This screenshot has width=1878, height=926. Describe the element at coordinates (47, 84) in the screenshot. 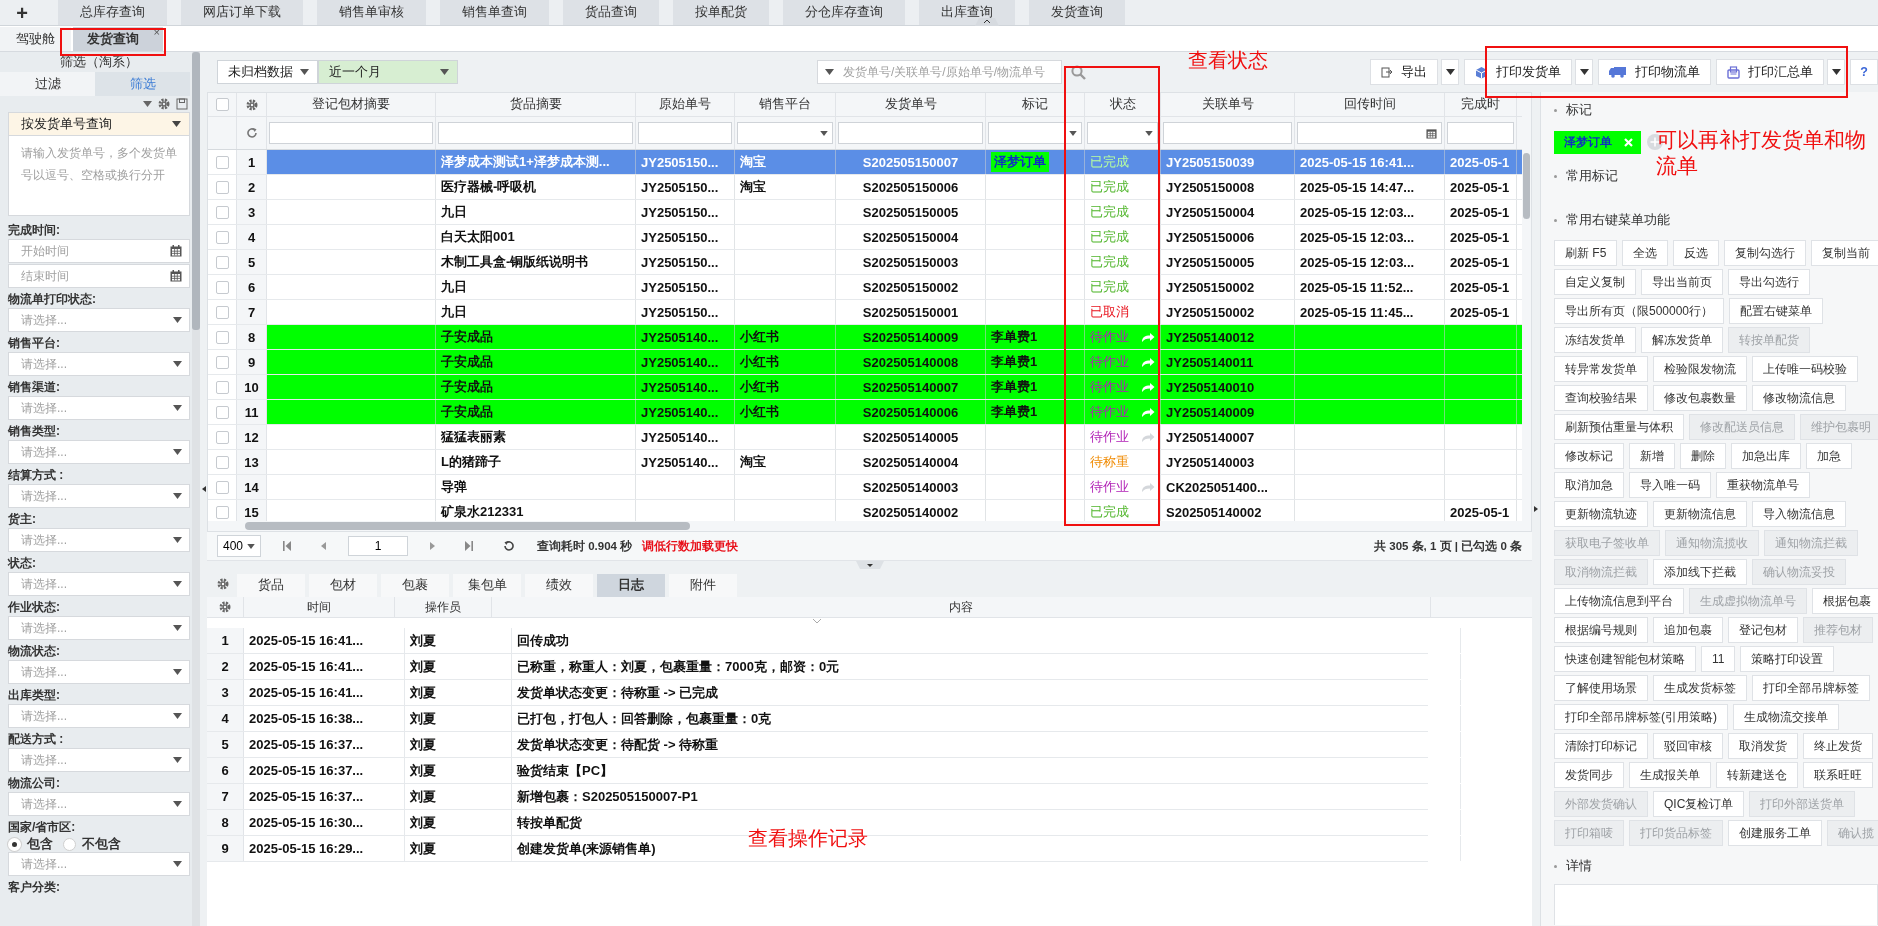

I see `filter-tab: 过滤` at that location.